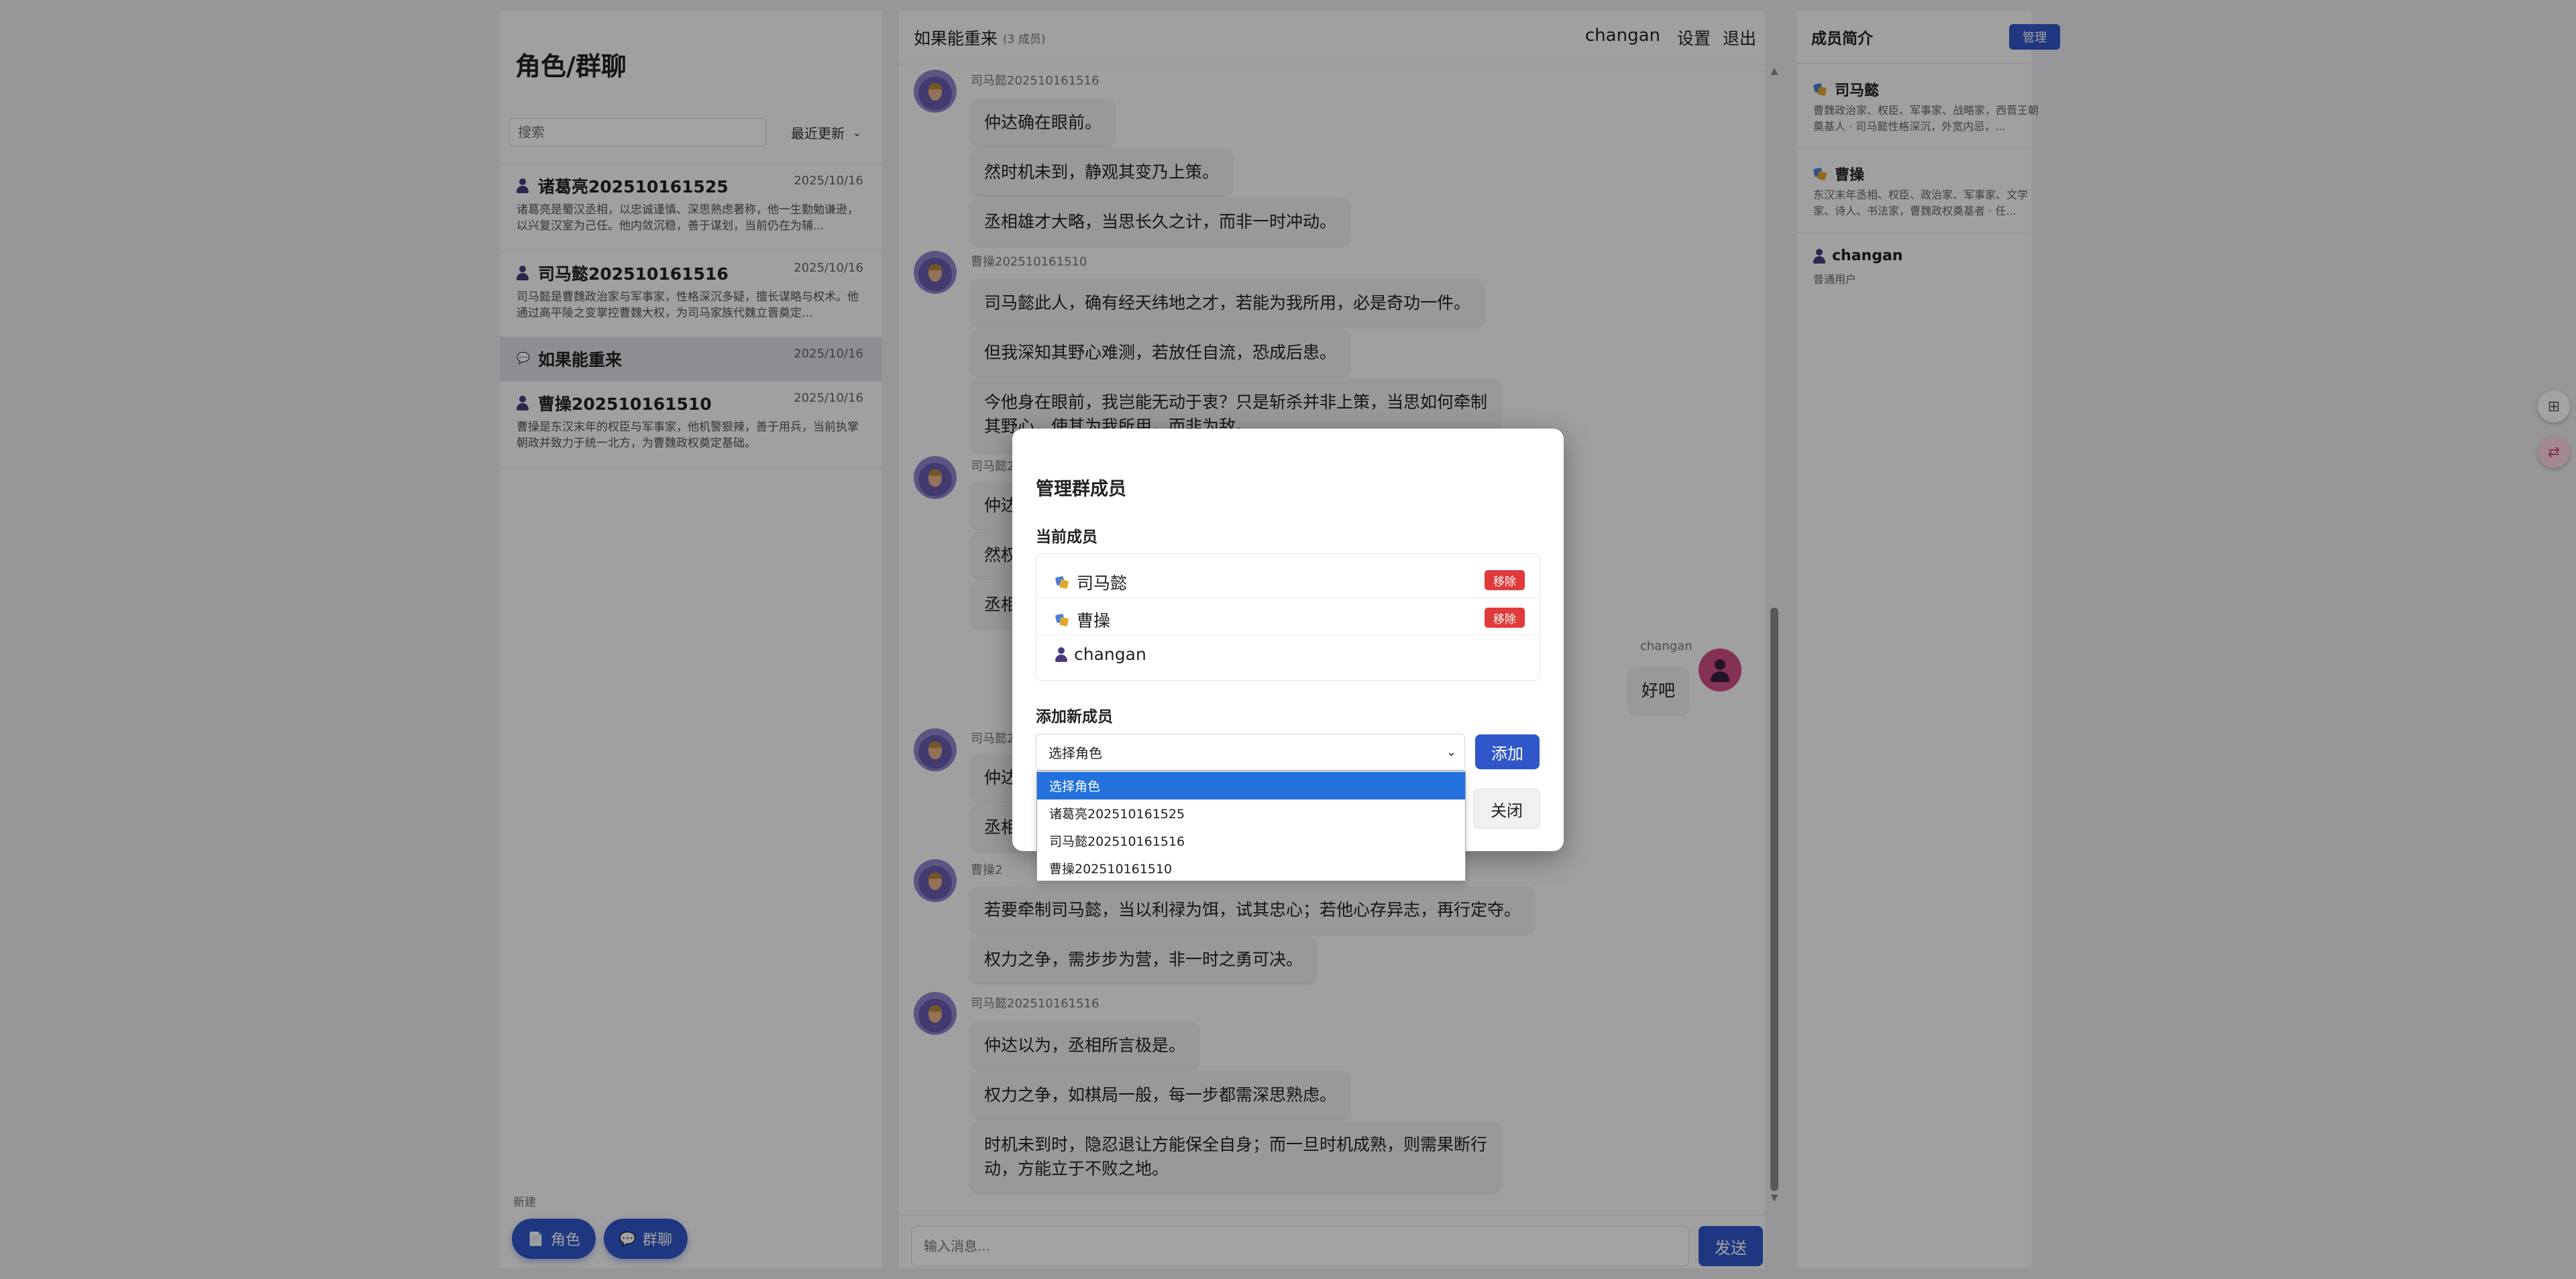 This screenshot has width=2576, height=1279. I want to click on dropdown-option-selected: 选择角色, so click(1251, 785).